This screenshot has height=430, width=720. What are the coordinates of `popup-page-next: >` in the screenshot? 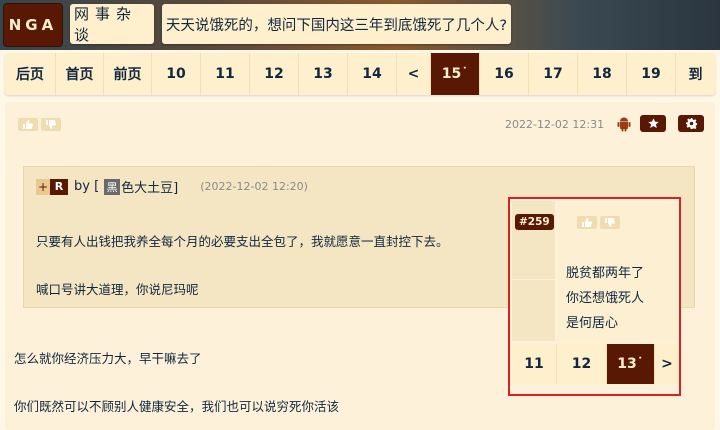 It's located at (667, 364).